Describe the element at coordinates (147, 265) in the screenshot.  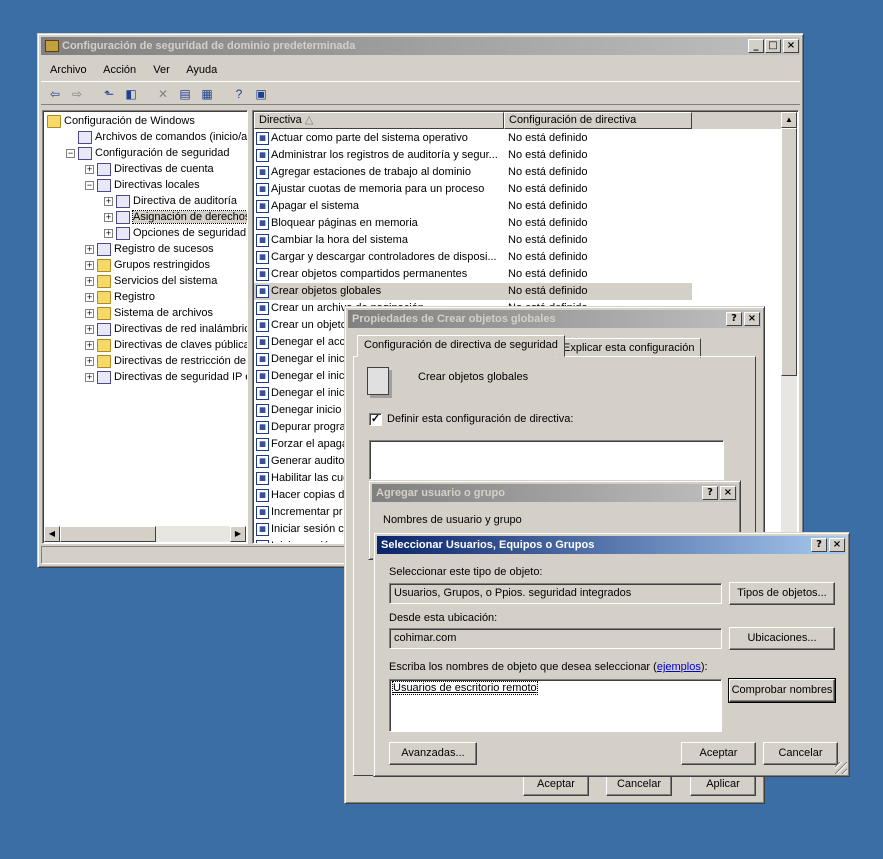
I see `tree-item: + Grupos restringidos` at that location.